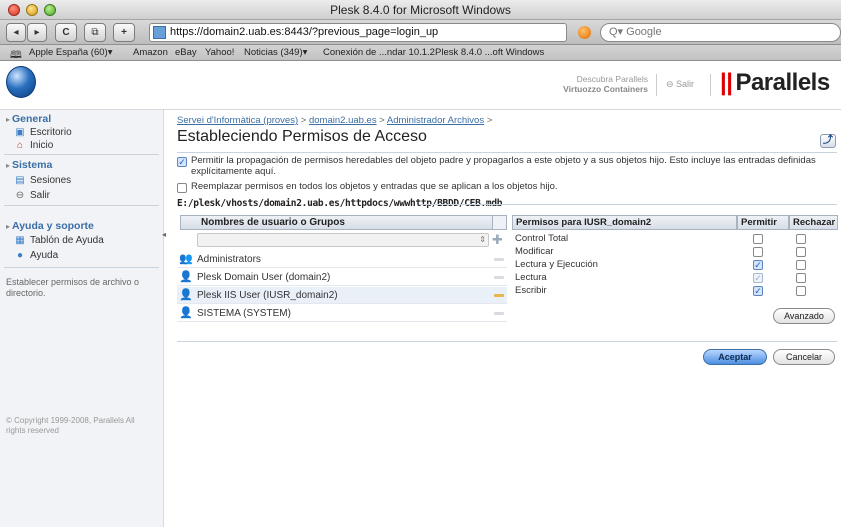  What do you see at coordinates (44, 255) in the screenshot?
I see `sidebar-item-label: Ayuda` at bounding box center [44, 255].